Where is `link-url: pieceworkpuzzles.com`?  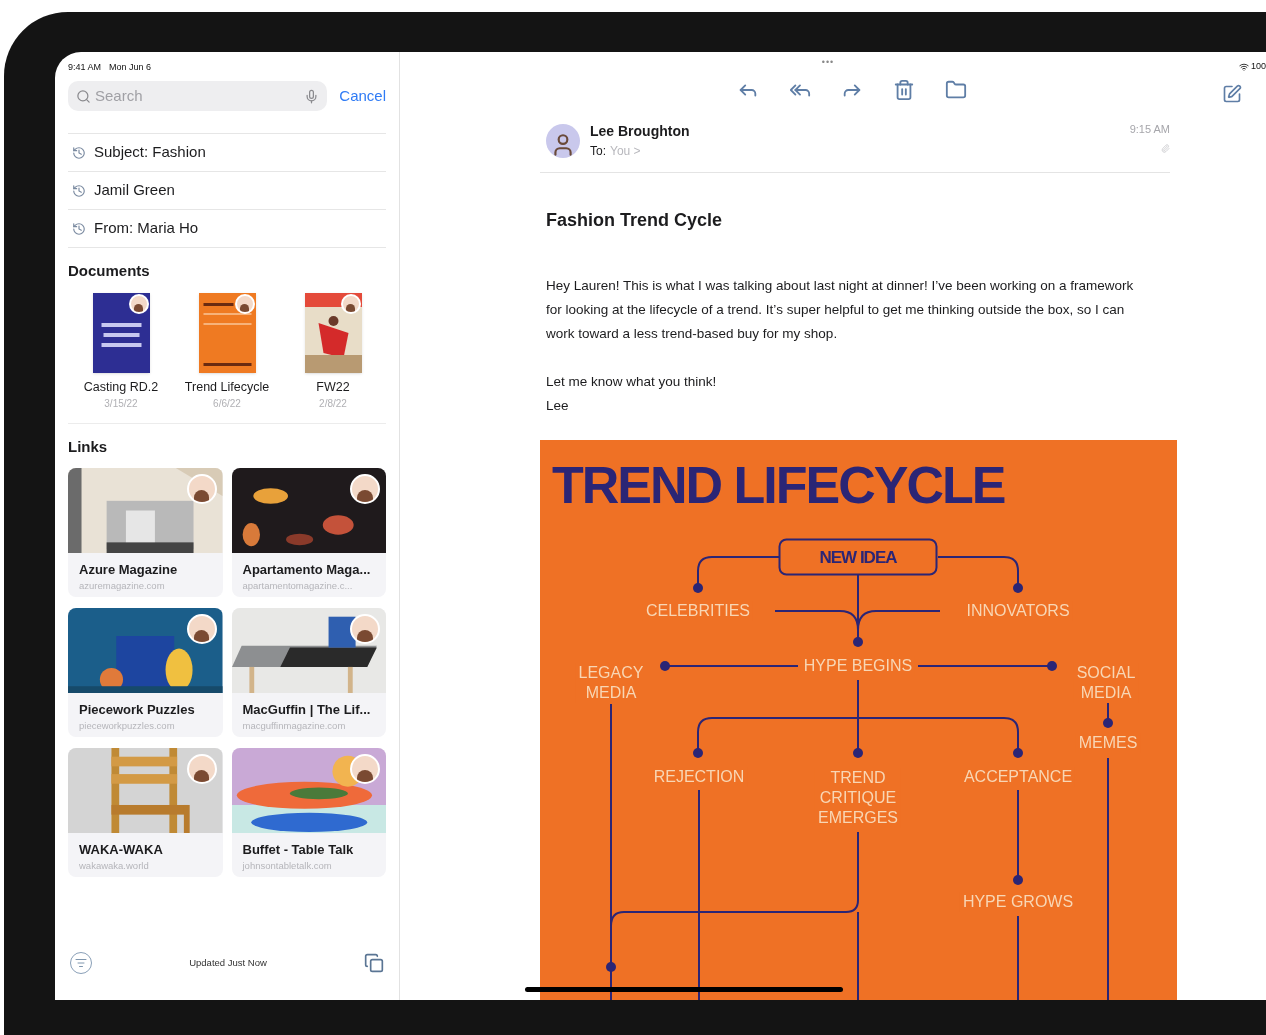
link-url: pieceworkpuzzles.com is located at coordinates (127, 726).